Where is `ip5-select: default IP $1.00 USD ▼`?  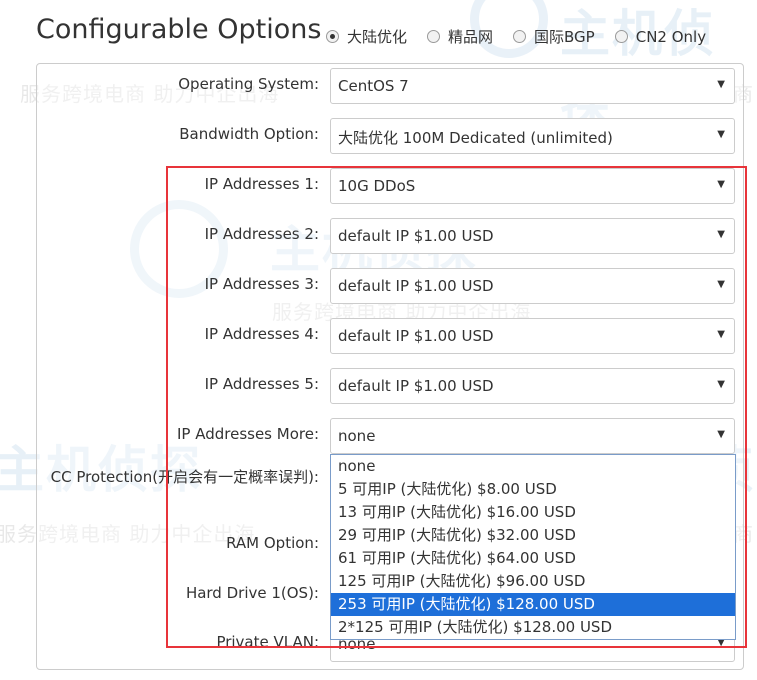 ip5-select: default IP $1.00 USD ▼ is located at coordinates (532, 386).